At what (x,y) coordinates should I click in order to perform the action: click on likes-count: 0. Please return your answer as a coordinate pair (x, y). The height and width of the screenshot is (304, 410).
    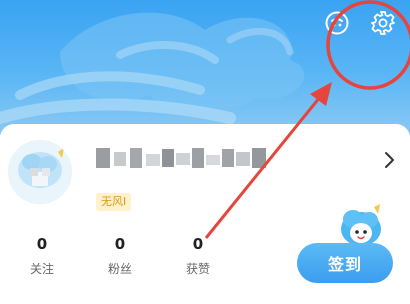
    Looking at the image, I should click on (198, 244).